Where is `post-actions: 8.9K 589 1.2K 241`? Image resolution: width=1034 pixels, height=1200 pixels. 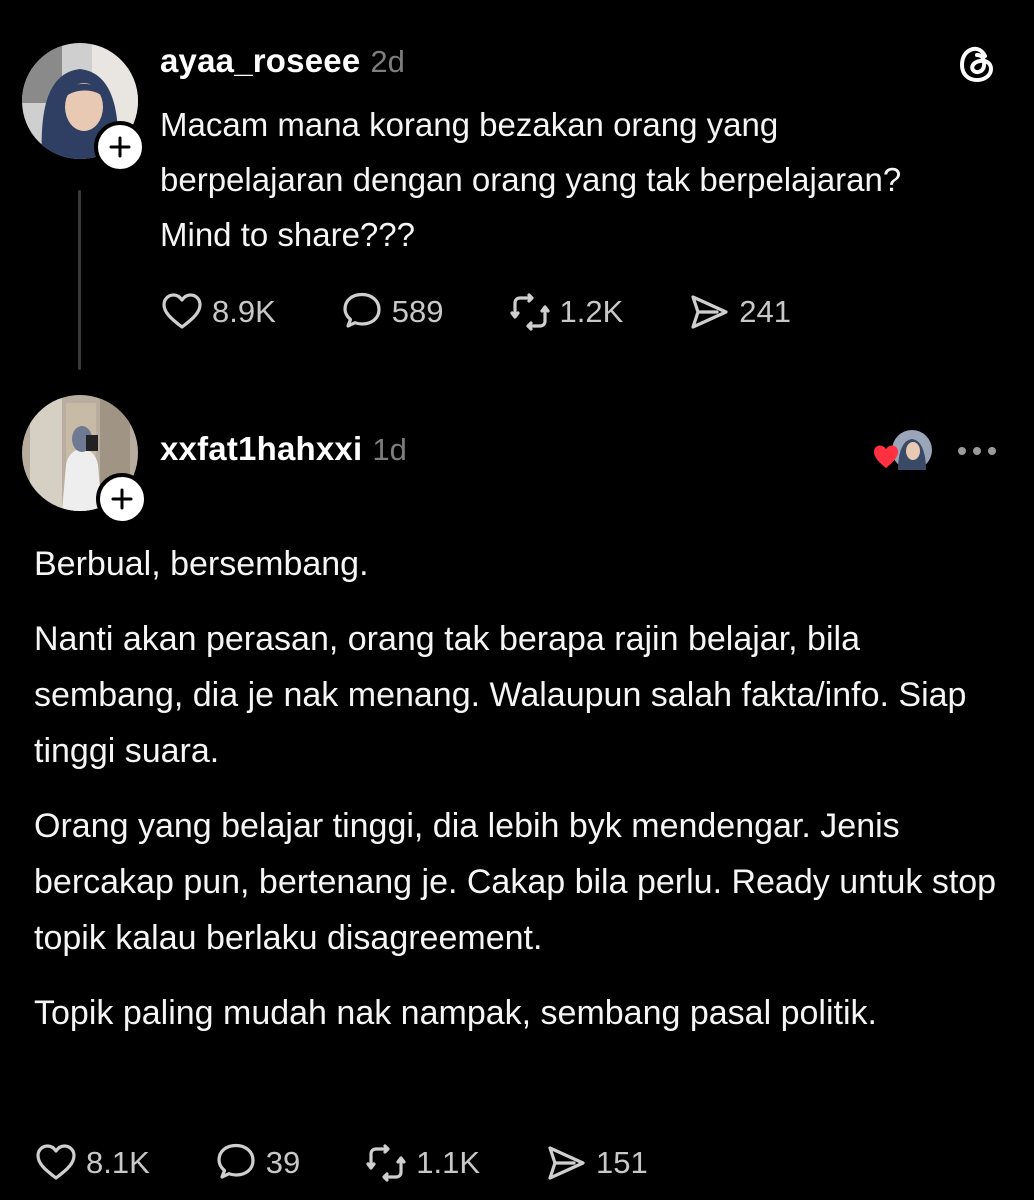
post-actions: 8.9K 589 1.2K 241 is located at coordinates (475, 312).